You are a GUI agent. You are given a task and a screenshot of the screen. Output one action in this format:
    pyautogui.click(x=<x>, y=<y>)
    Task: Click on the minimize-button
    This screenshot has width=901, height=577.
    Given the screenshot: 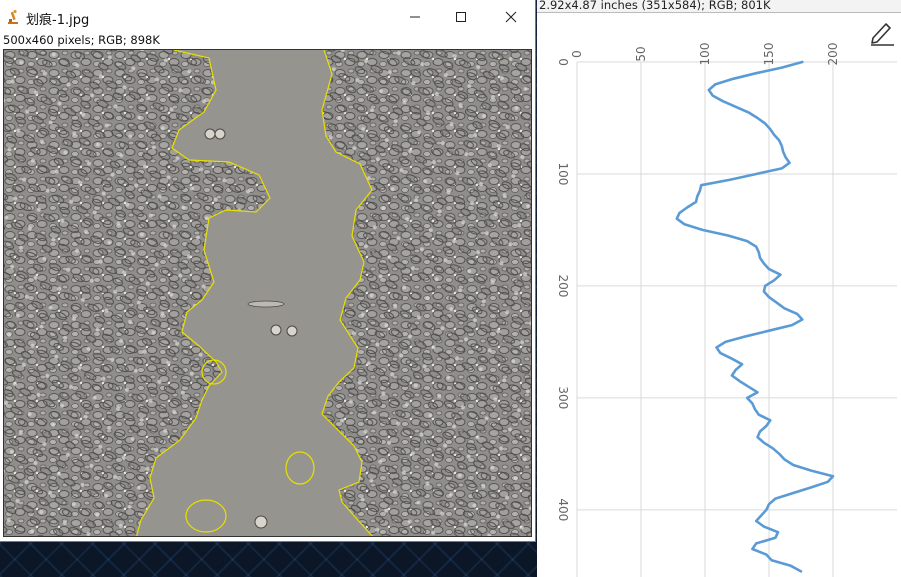 What is the action you would take?
    pyautogui.click(x=415, y=17)
    